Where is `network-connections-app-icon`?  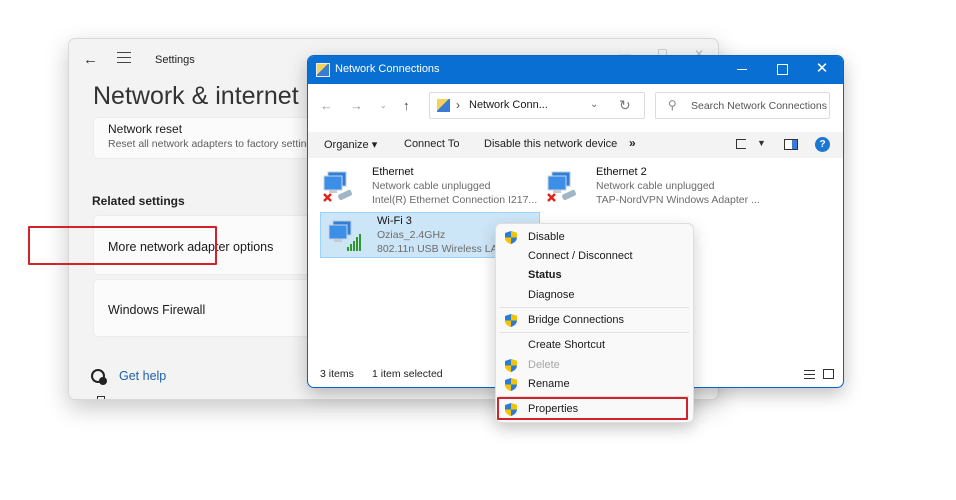 network-connections-app-icon is located at coordinates (323, 70).